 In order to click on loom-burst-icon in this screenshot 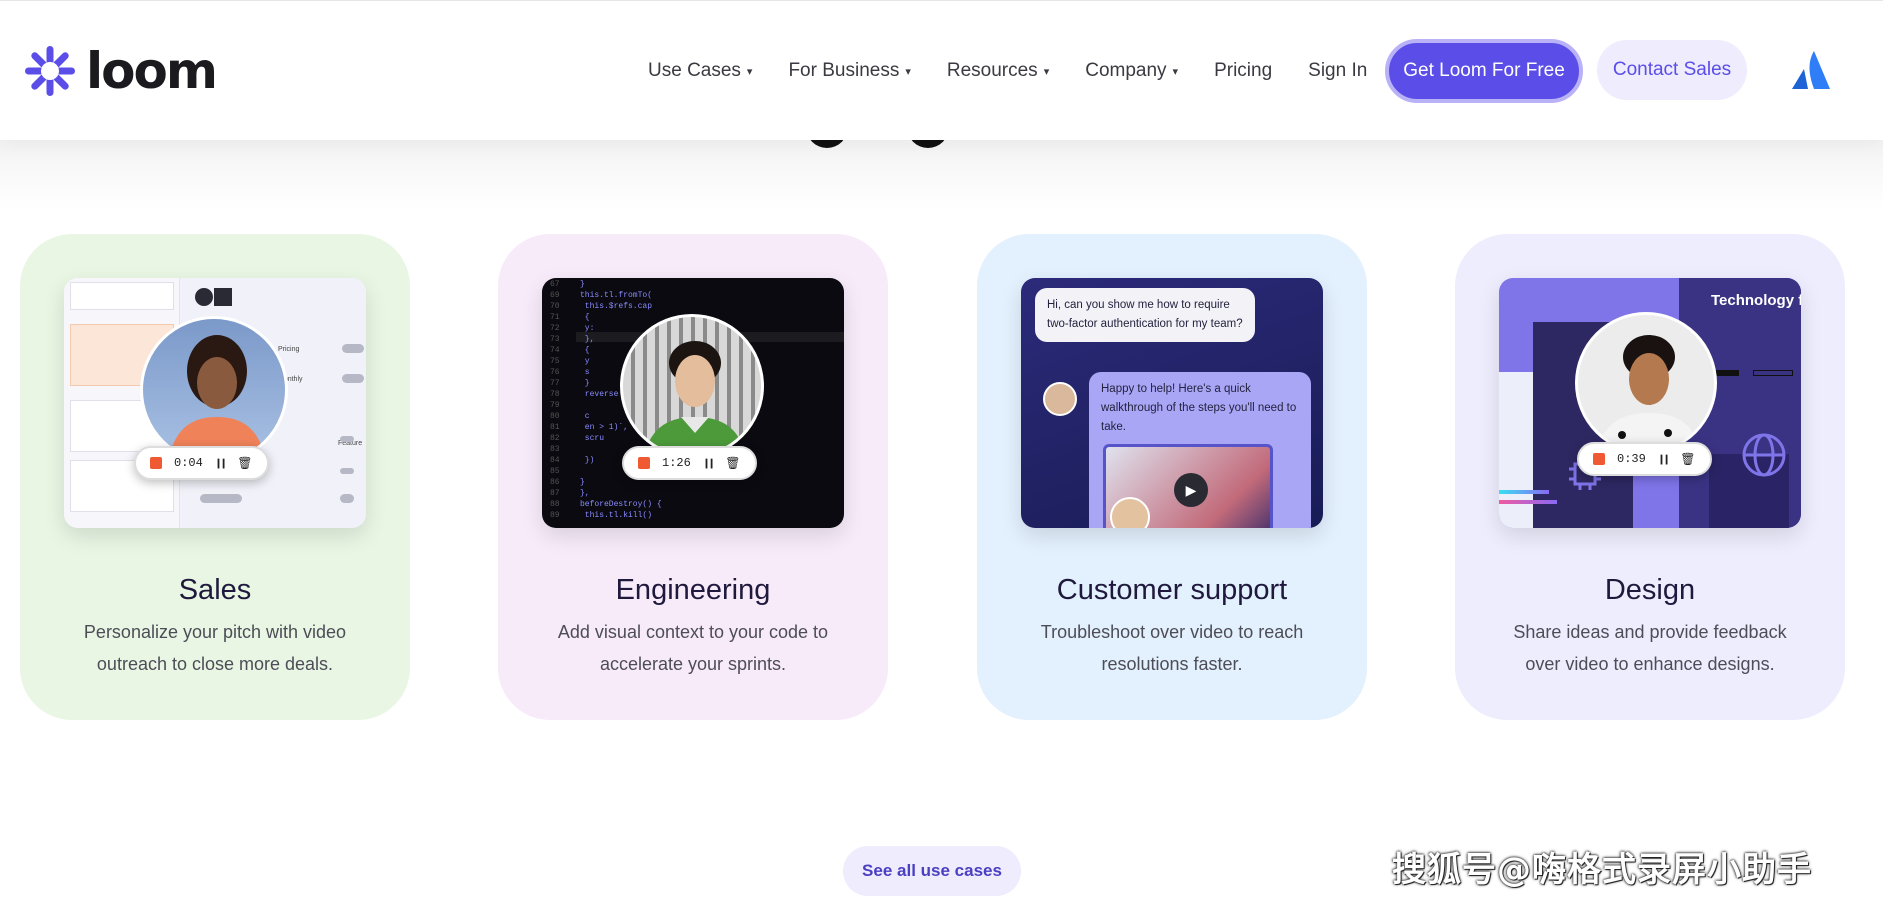, I will do `click(50, 71)`.